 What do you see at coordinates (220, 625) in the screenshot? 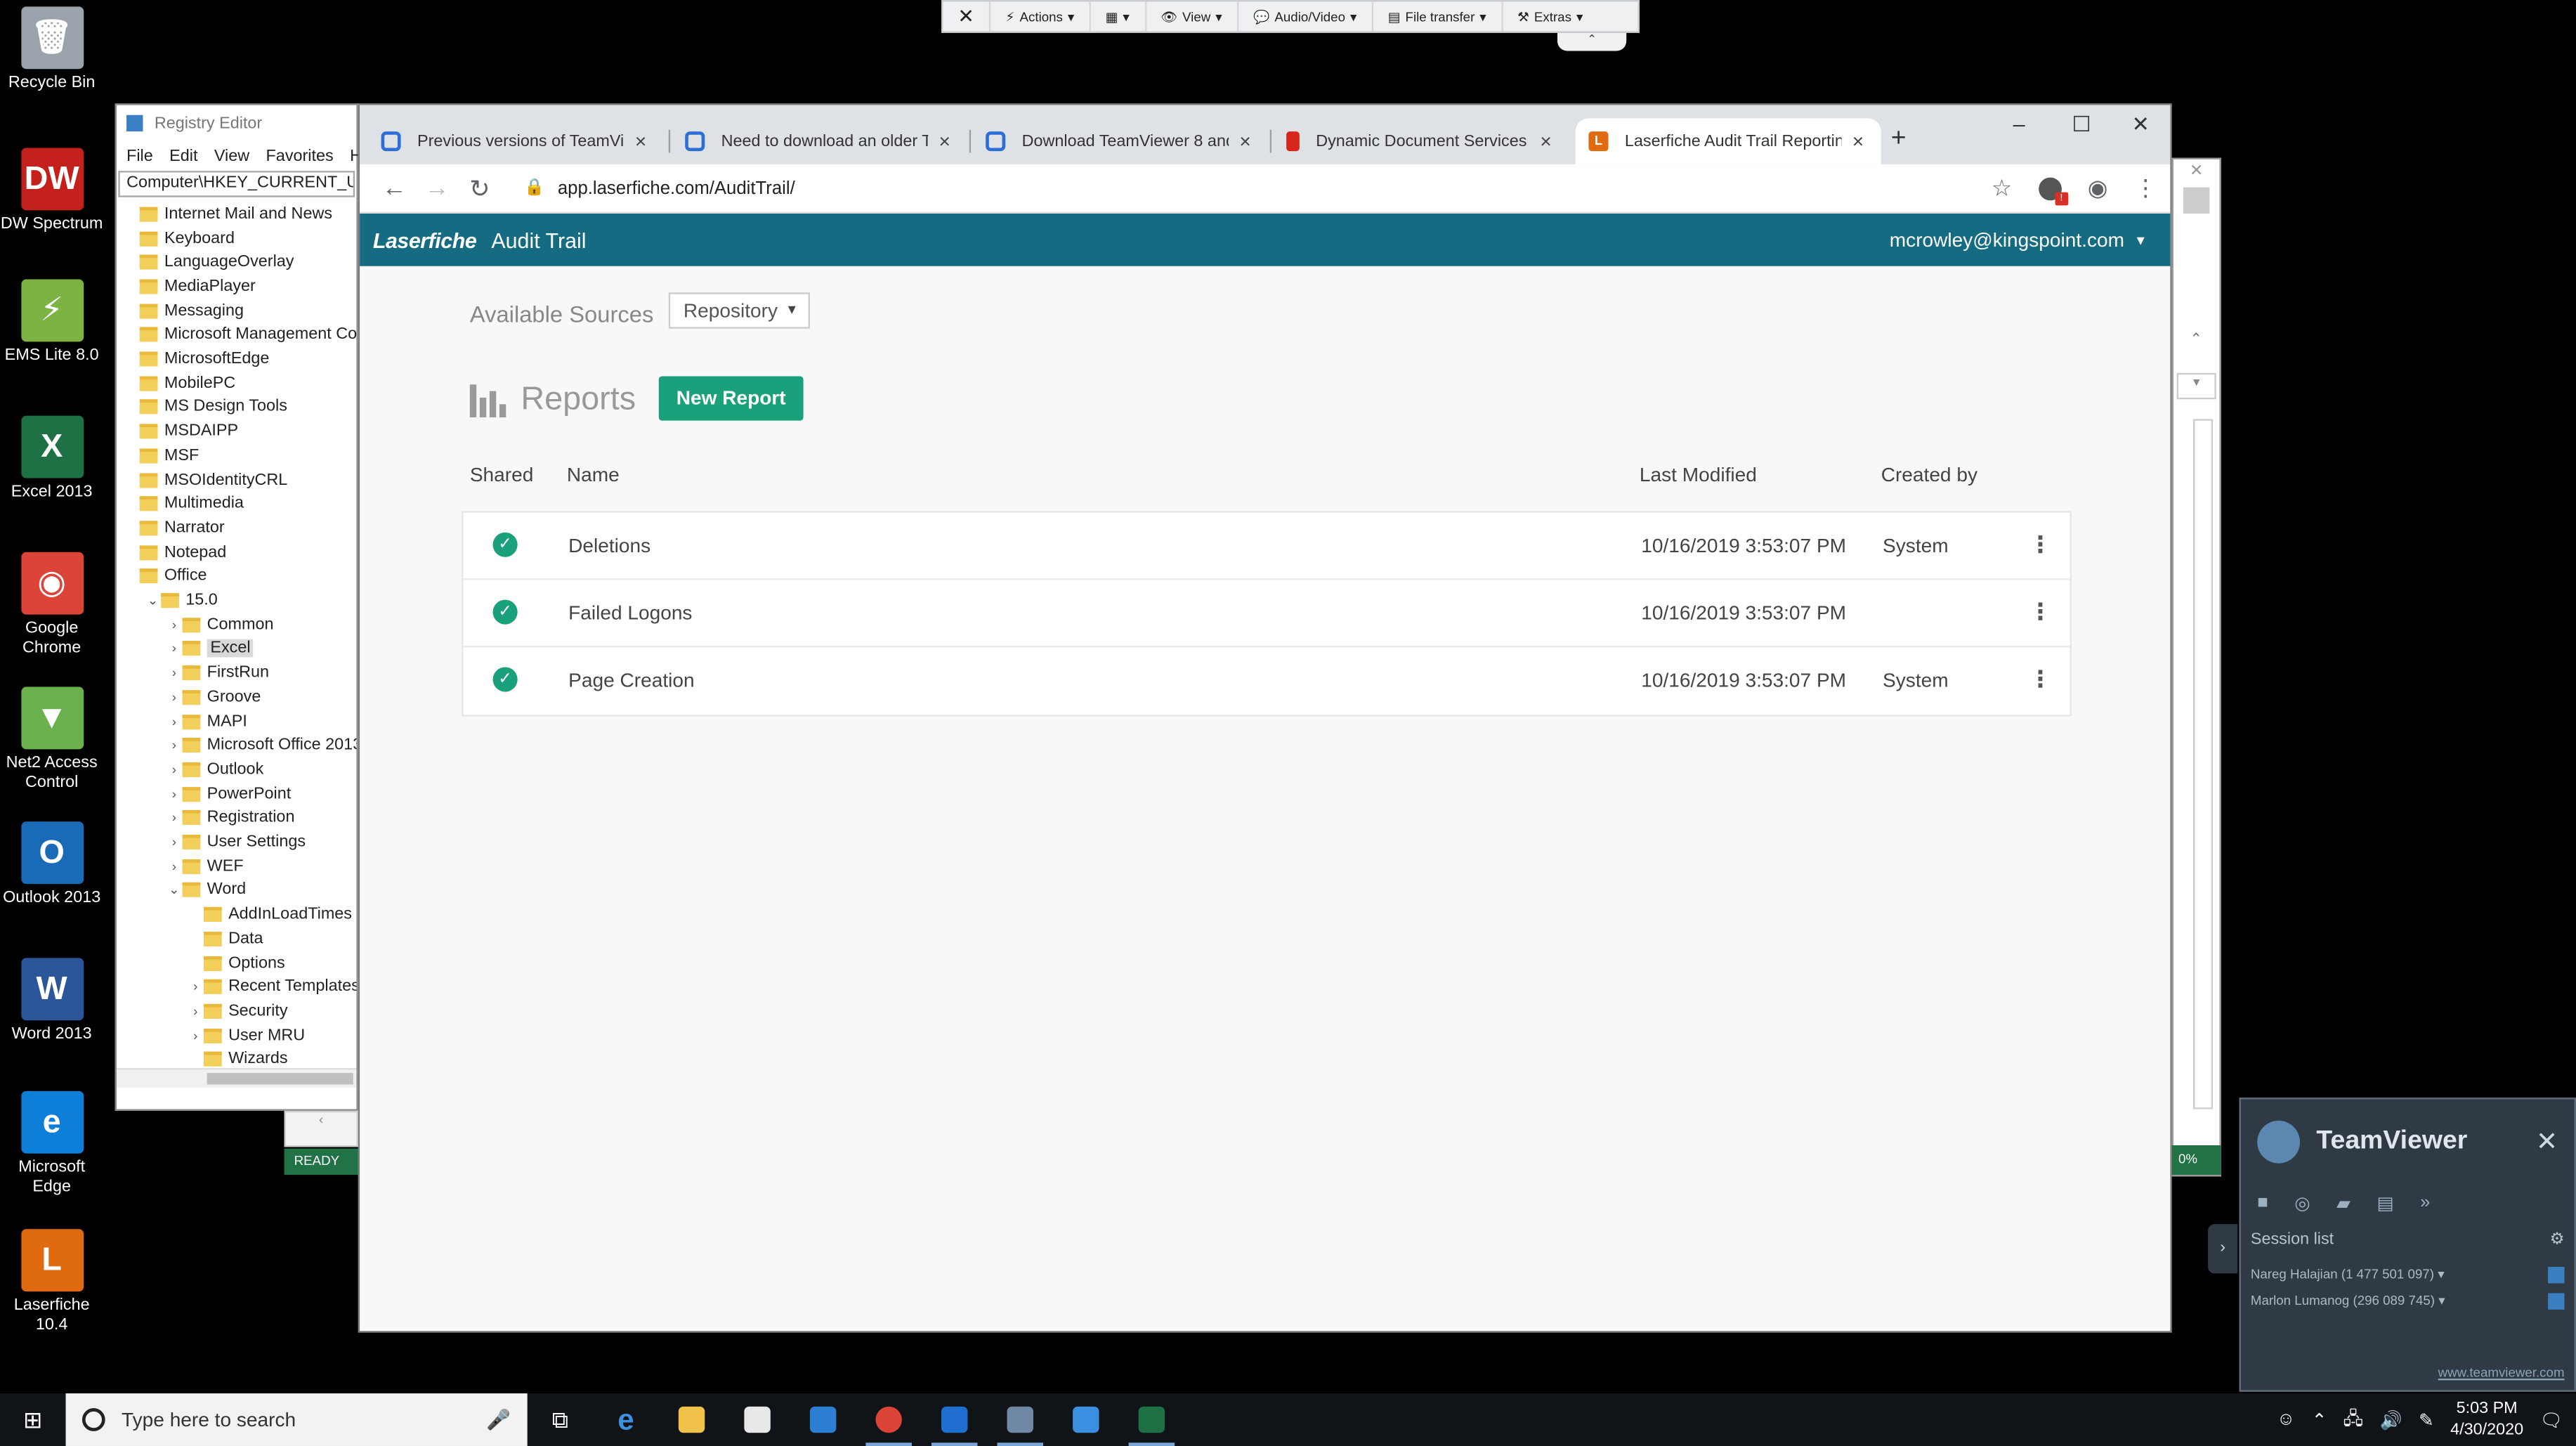
I see `registry-key: › Common` at bounding box center [220, 625].